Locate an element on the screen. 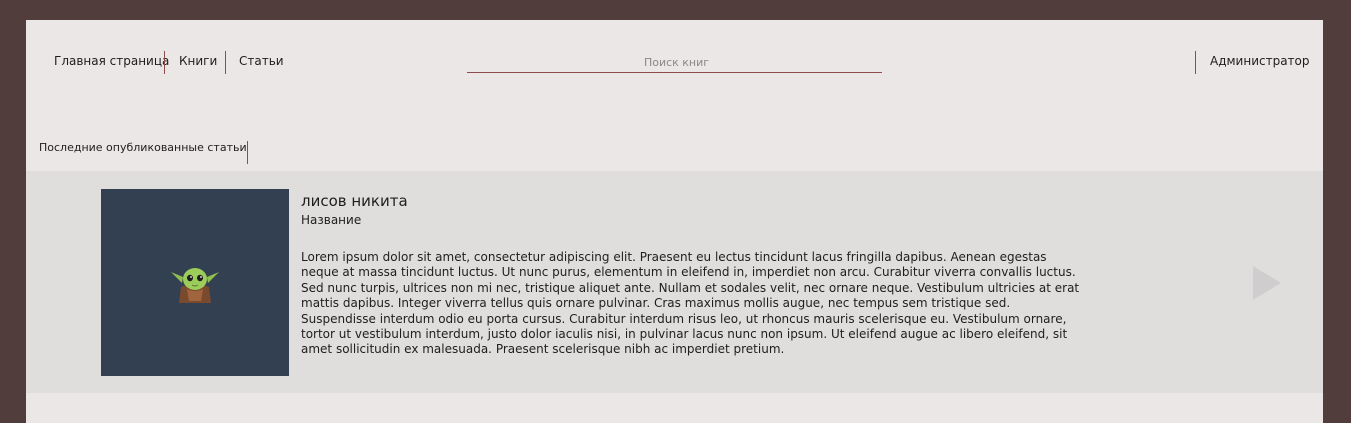  nav-home-link: Главная страница is located at coordinates (111, 62).